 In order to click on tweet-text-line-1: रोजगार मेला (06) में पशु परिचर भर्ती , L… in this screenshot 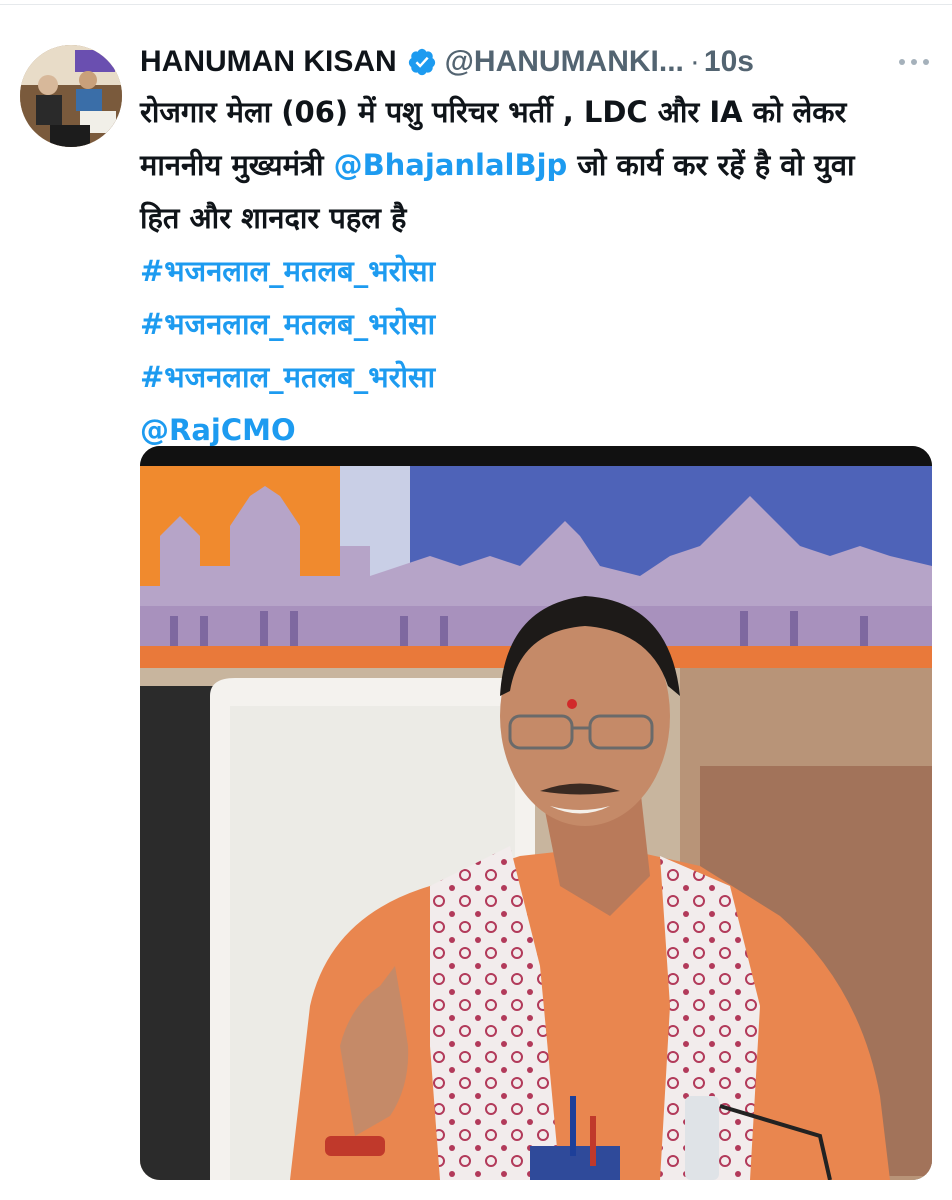, I will do `click(493, 112)`.